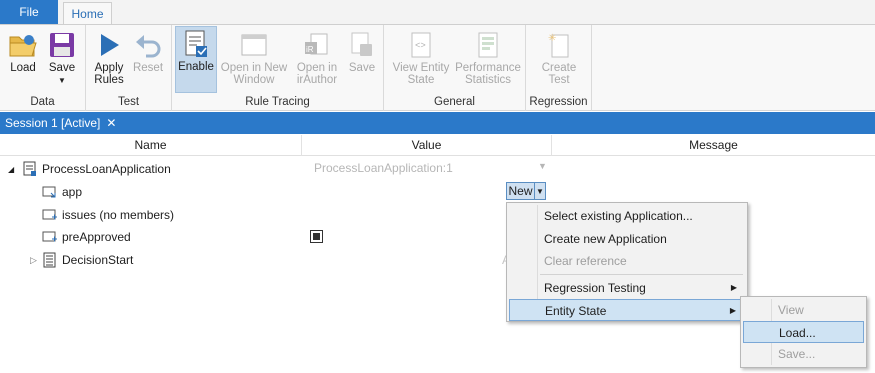  Describe the element at coordinates (43, 68) in the screenshot. I see `group-data: Load Save ▼ Data` at that location.